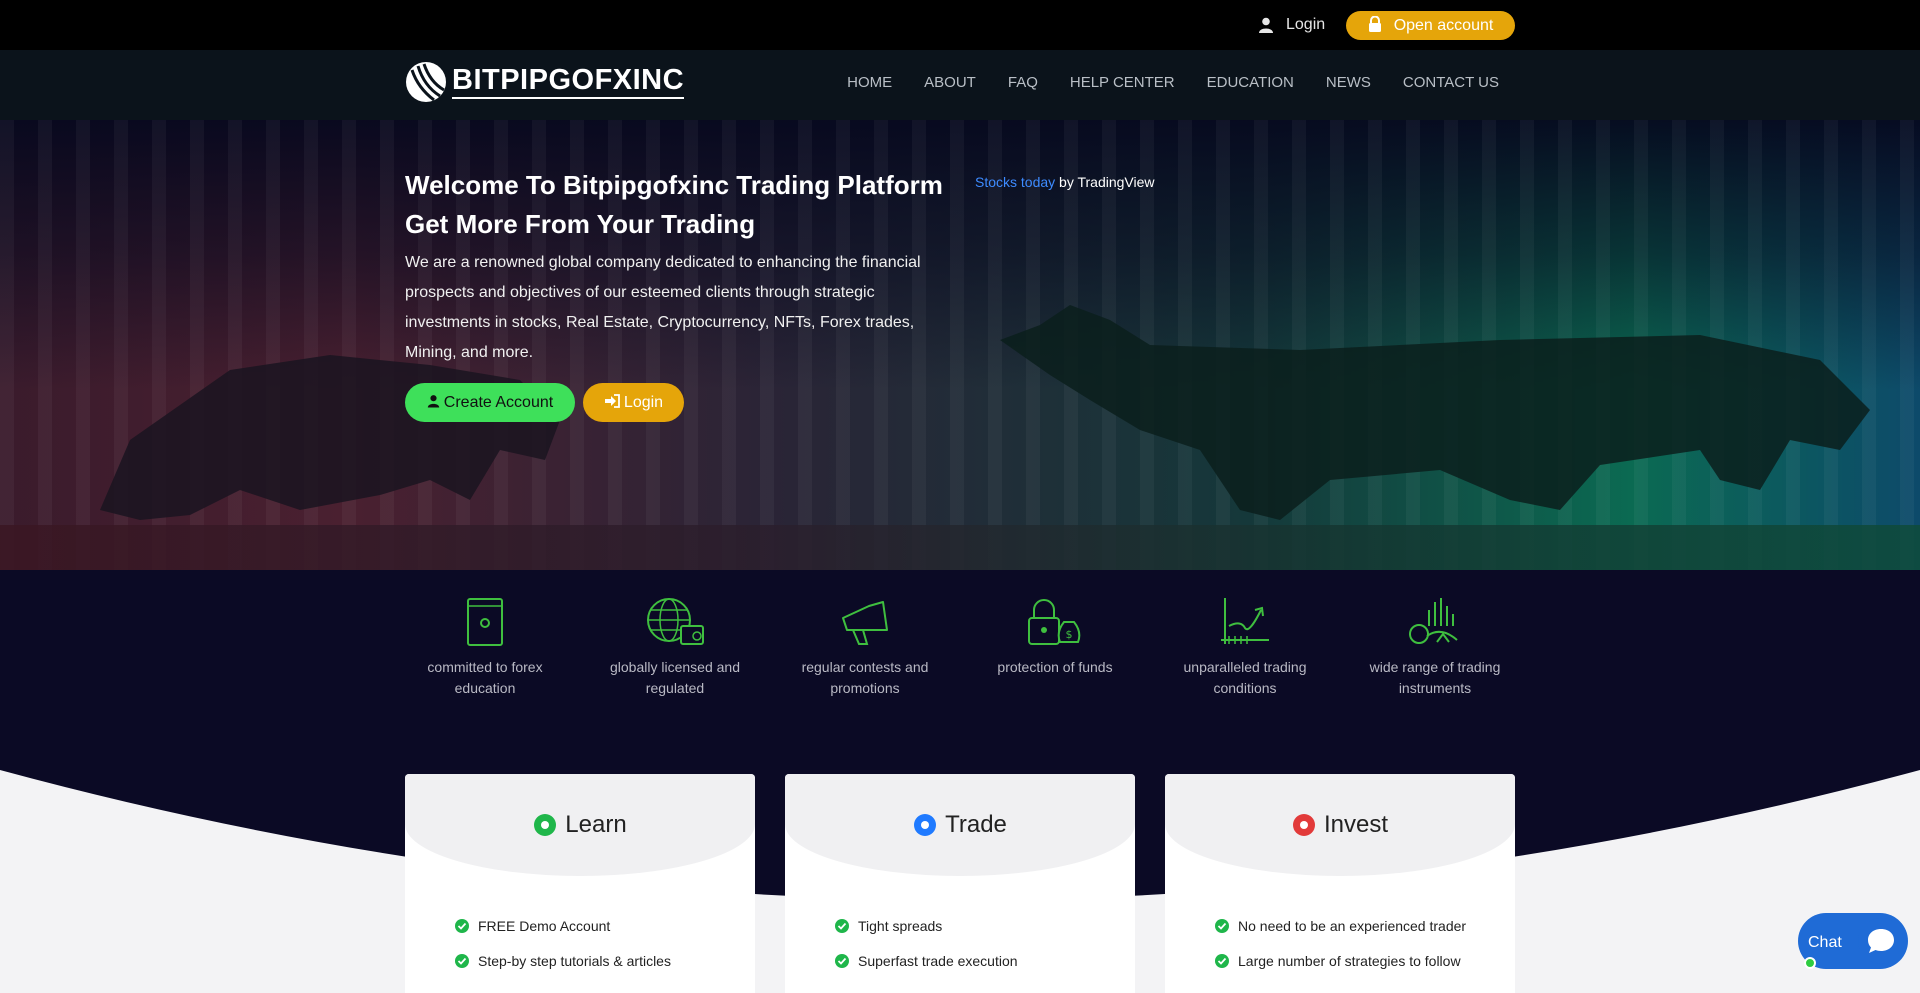  I want to click on list-item-label: Tight spreads, so click(900, 926).